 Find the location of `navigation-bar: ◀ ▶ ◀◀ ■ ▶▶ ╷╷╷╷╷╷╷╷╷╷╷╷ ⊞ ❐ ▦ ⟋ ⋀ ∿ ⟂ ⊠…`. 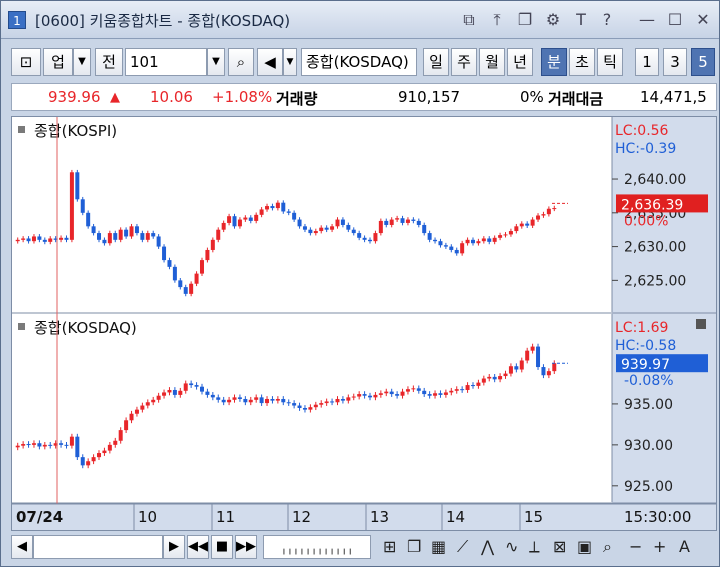

navigation-bar: ◀ ▶ ◀◀ ■ ▶▶ ╷╷╷╷╷╷╷╷╷╷╷╷ ⊞ ❐ ▦ ⟋ ⋀ ∿ ⟂ ⊠… is located at coordinates (364, 547).